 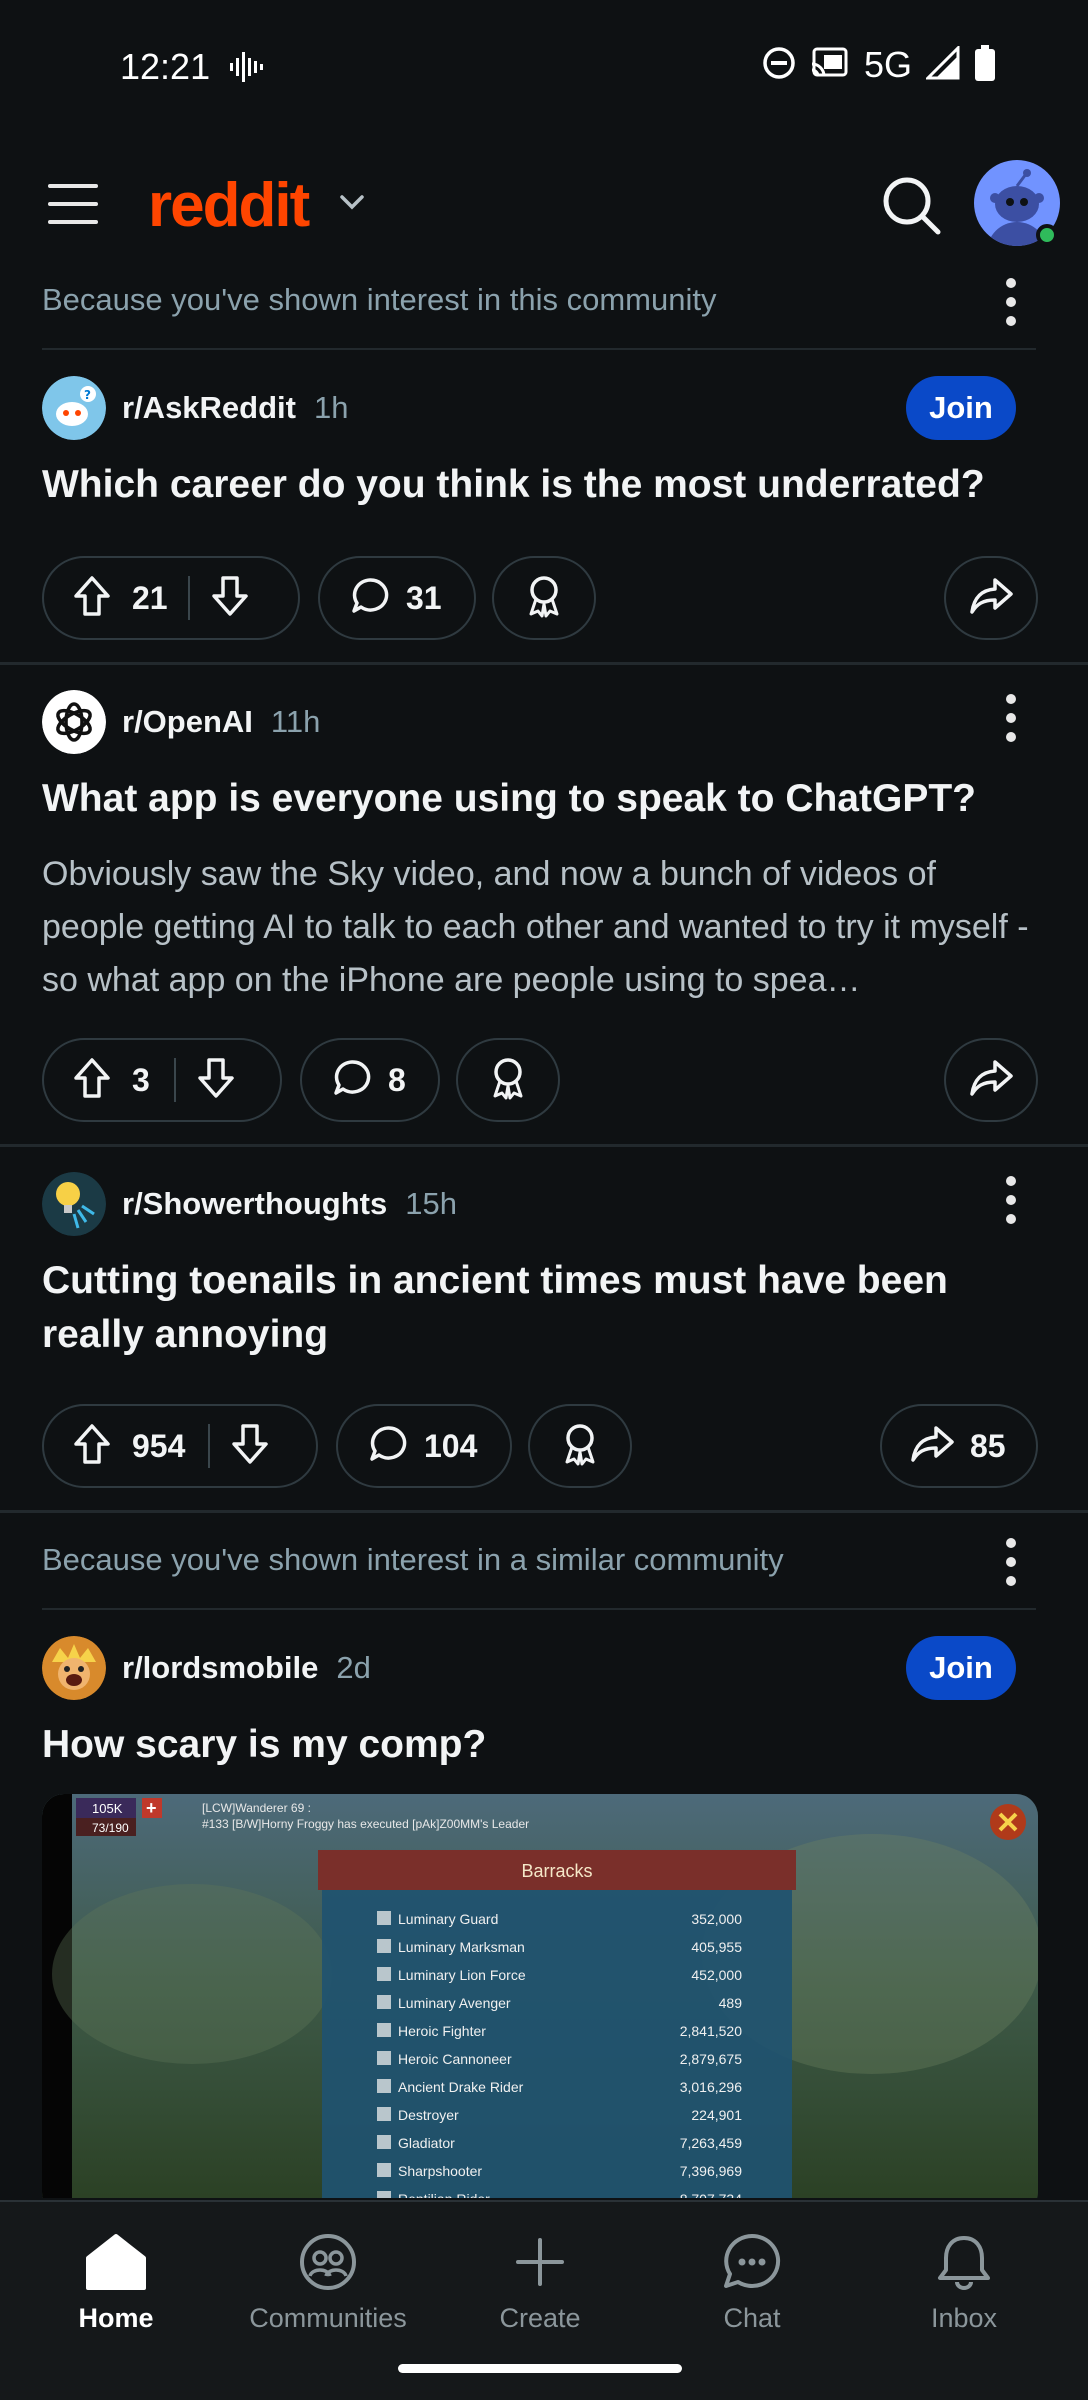 What do you see at coordinates (254, 1204) in the screenshot?
I see `subreddit-name: r/Showerthoughts` at bounding box center [254, 1204].